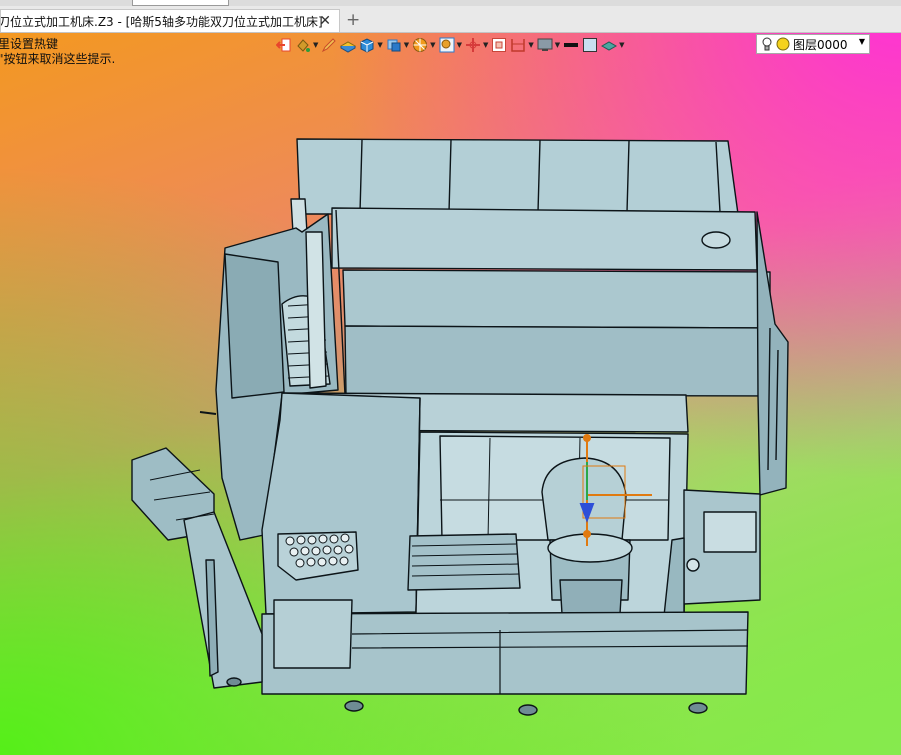 This screenshot has width=901, height=755. Describe the element at coordinates (341, 503) in the screenshot. I see `left-front-column` at that location.